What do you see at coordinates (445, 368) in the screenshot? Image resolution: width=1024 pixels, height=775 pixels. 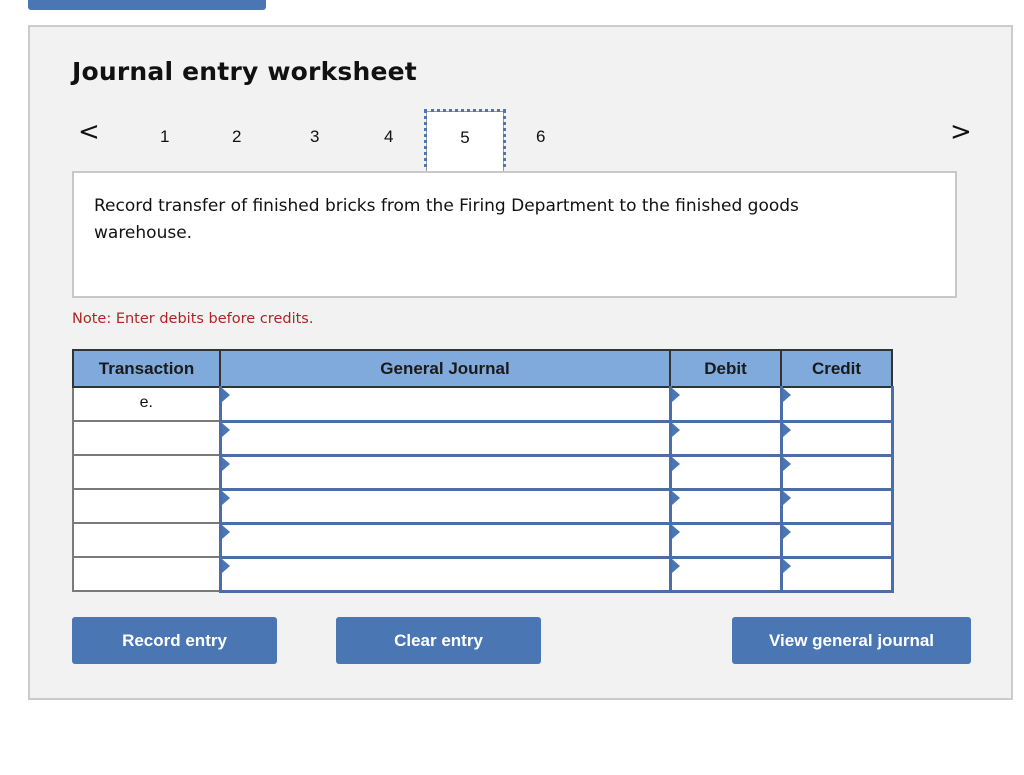 I see `column-header-general-journal: General Journal` at bounding box center [445, 368].